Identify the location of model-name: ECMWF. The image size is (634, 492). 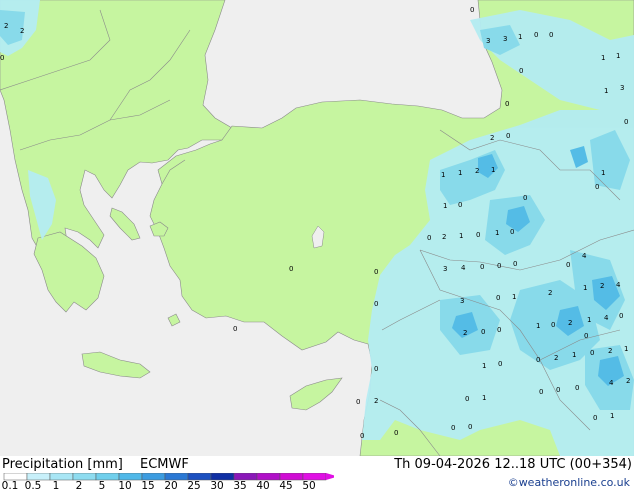
(164, 464).